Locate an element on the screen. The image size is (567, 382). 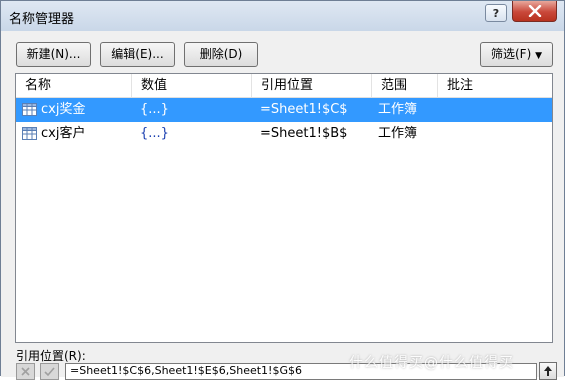
confirm-edit-button is located at coordinates (49, 371).